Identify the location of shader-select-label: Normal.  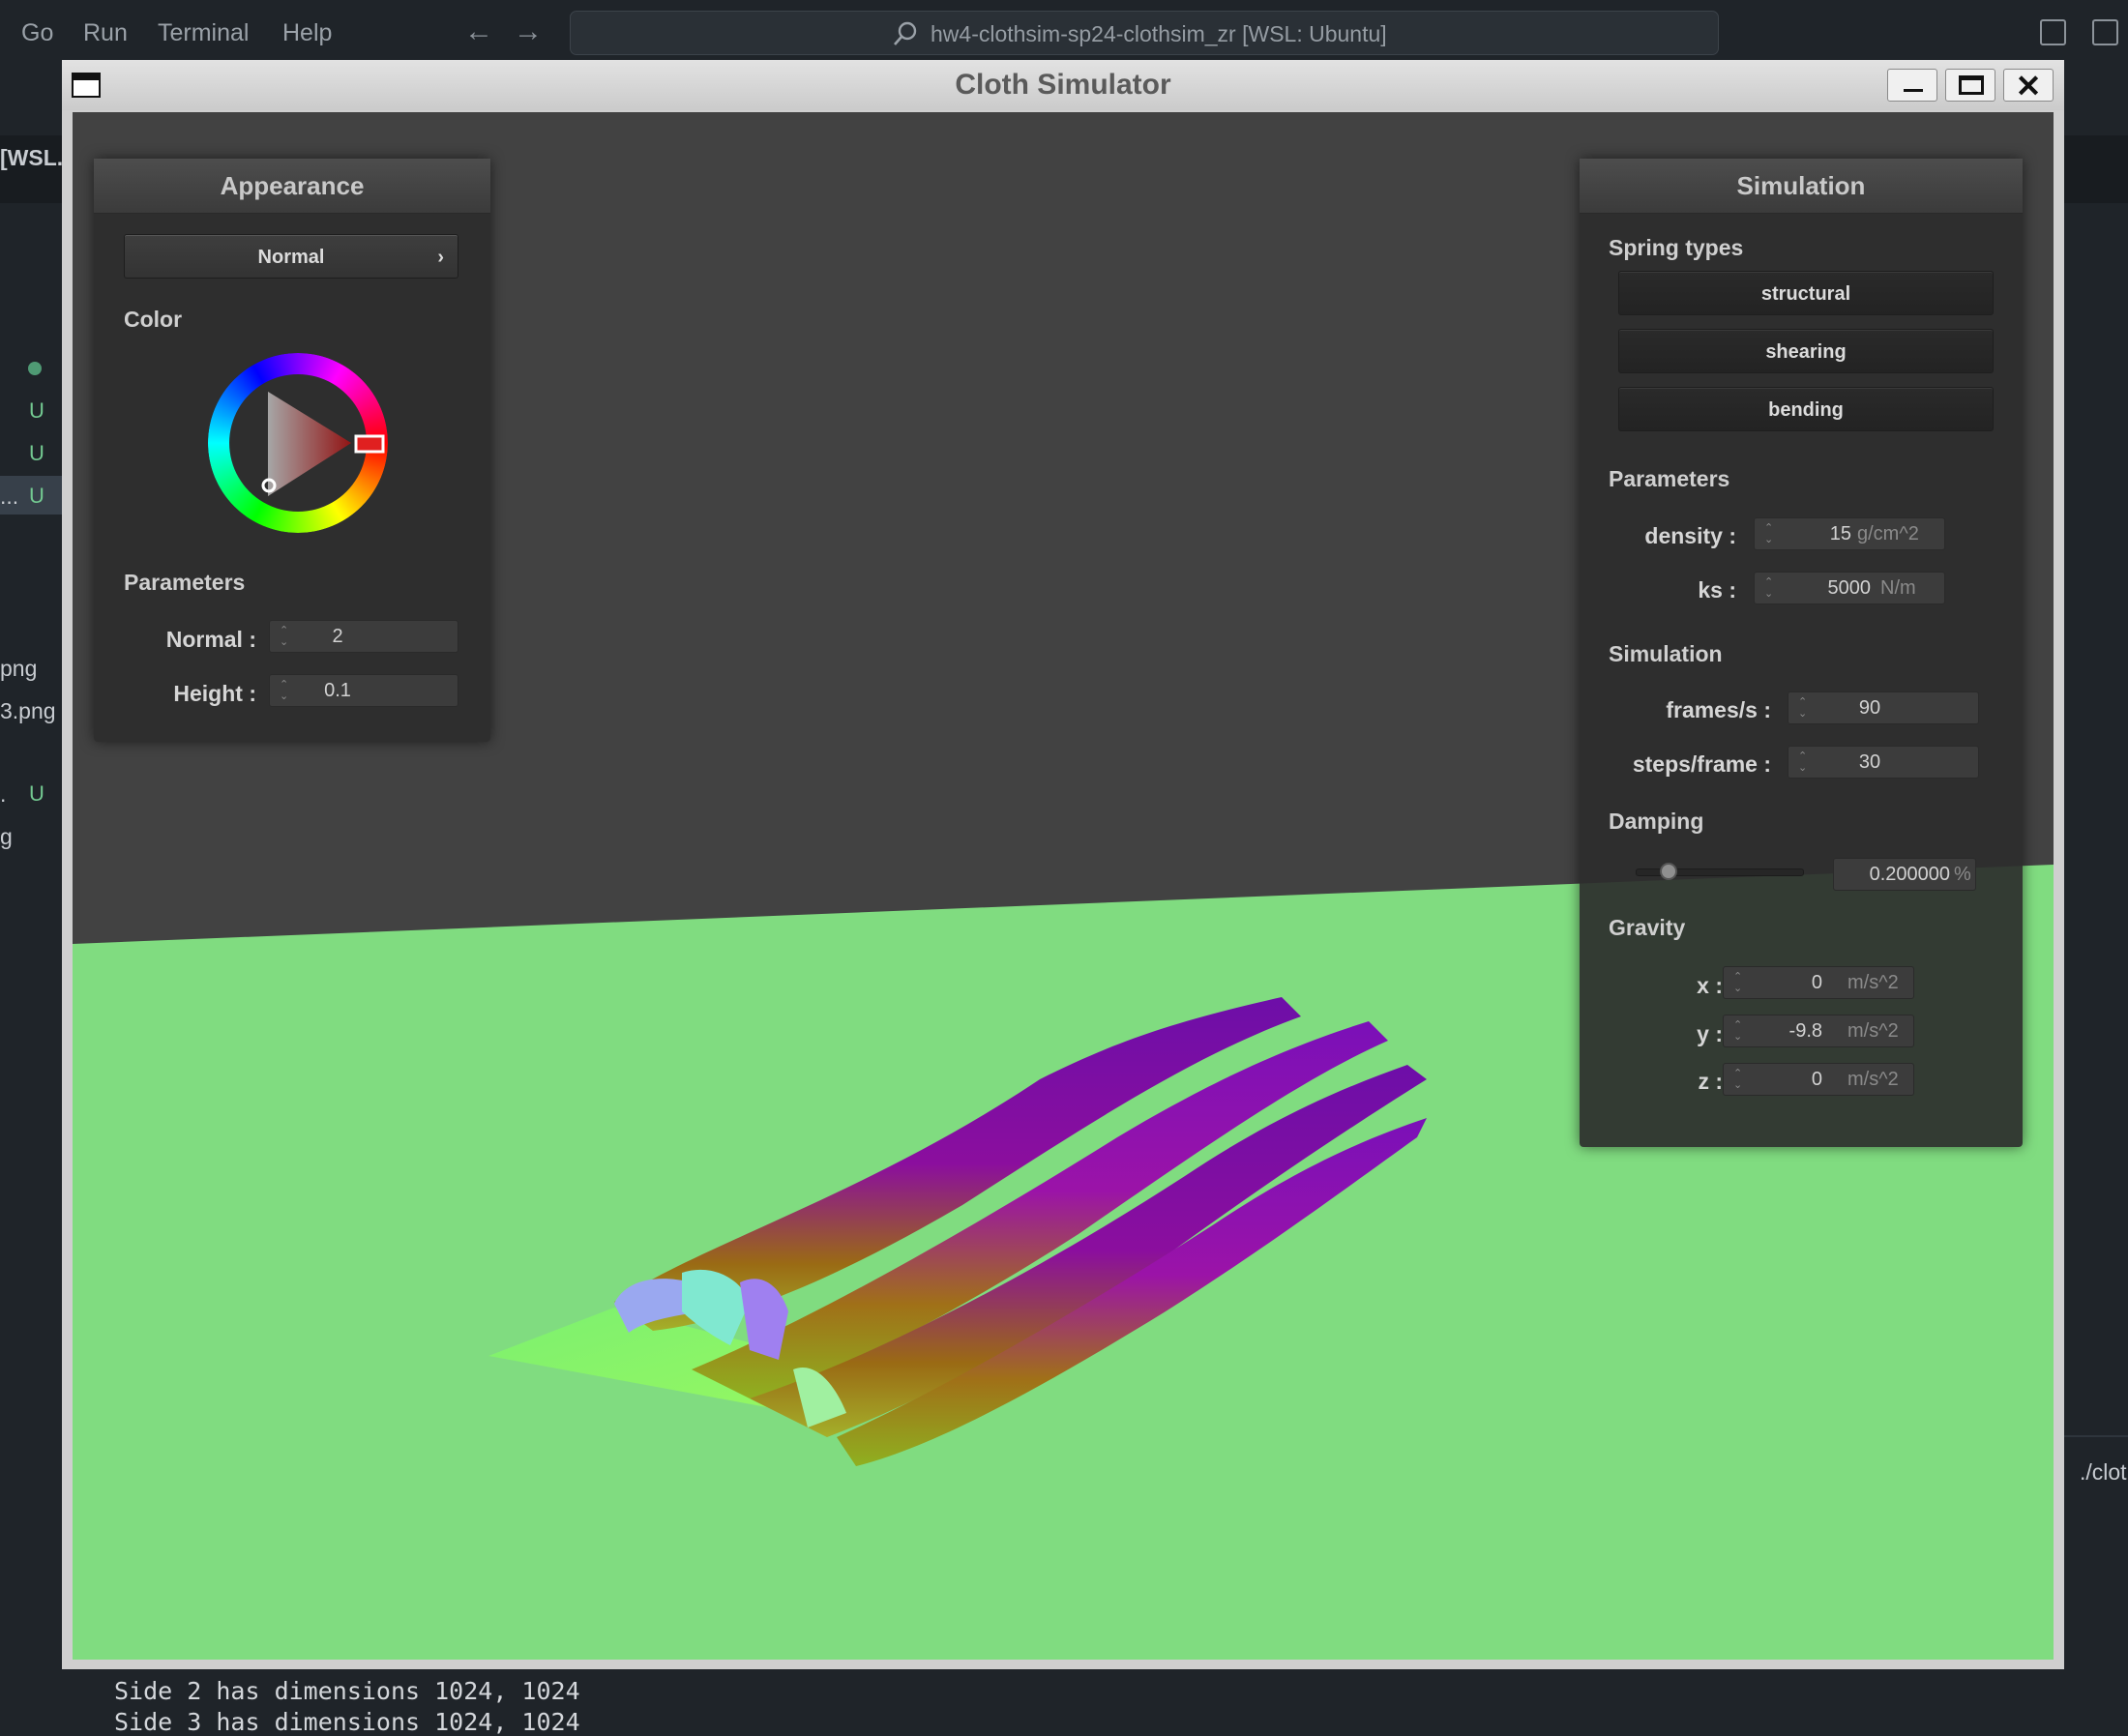
(291, 257).